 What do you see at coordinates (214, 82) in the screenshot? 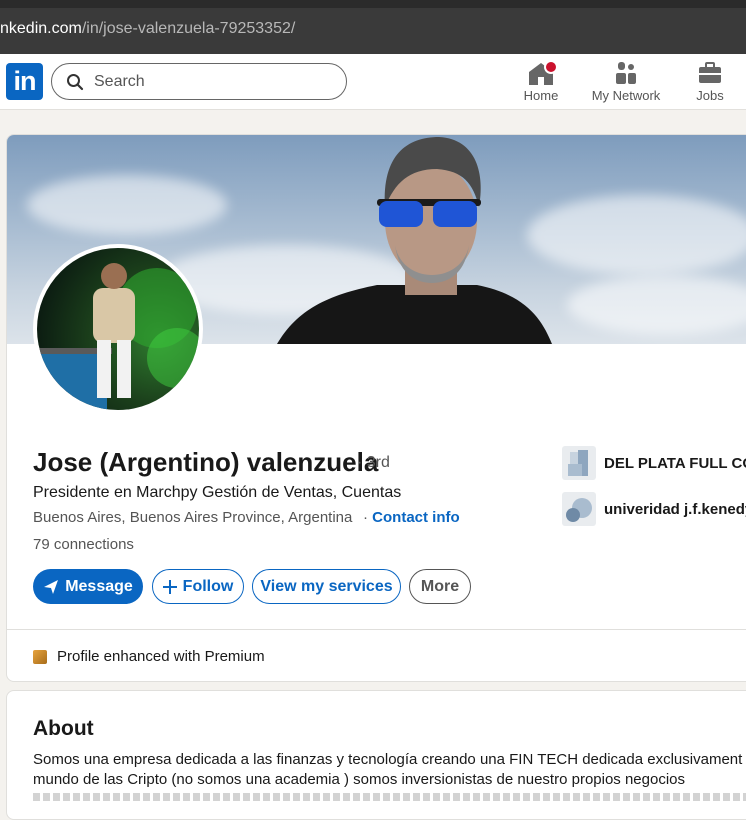
I see `search-input` at bounding box center [214, 82].